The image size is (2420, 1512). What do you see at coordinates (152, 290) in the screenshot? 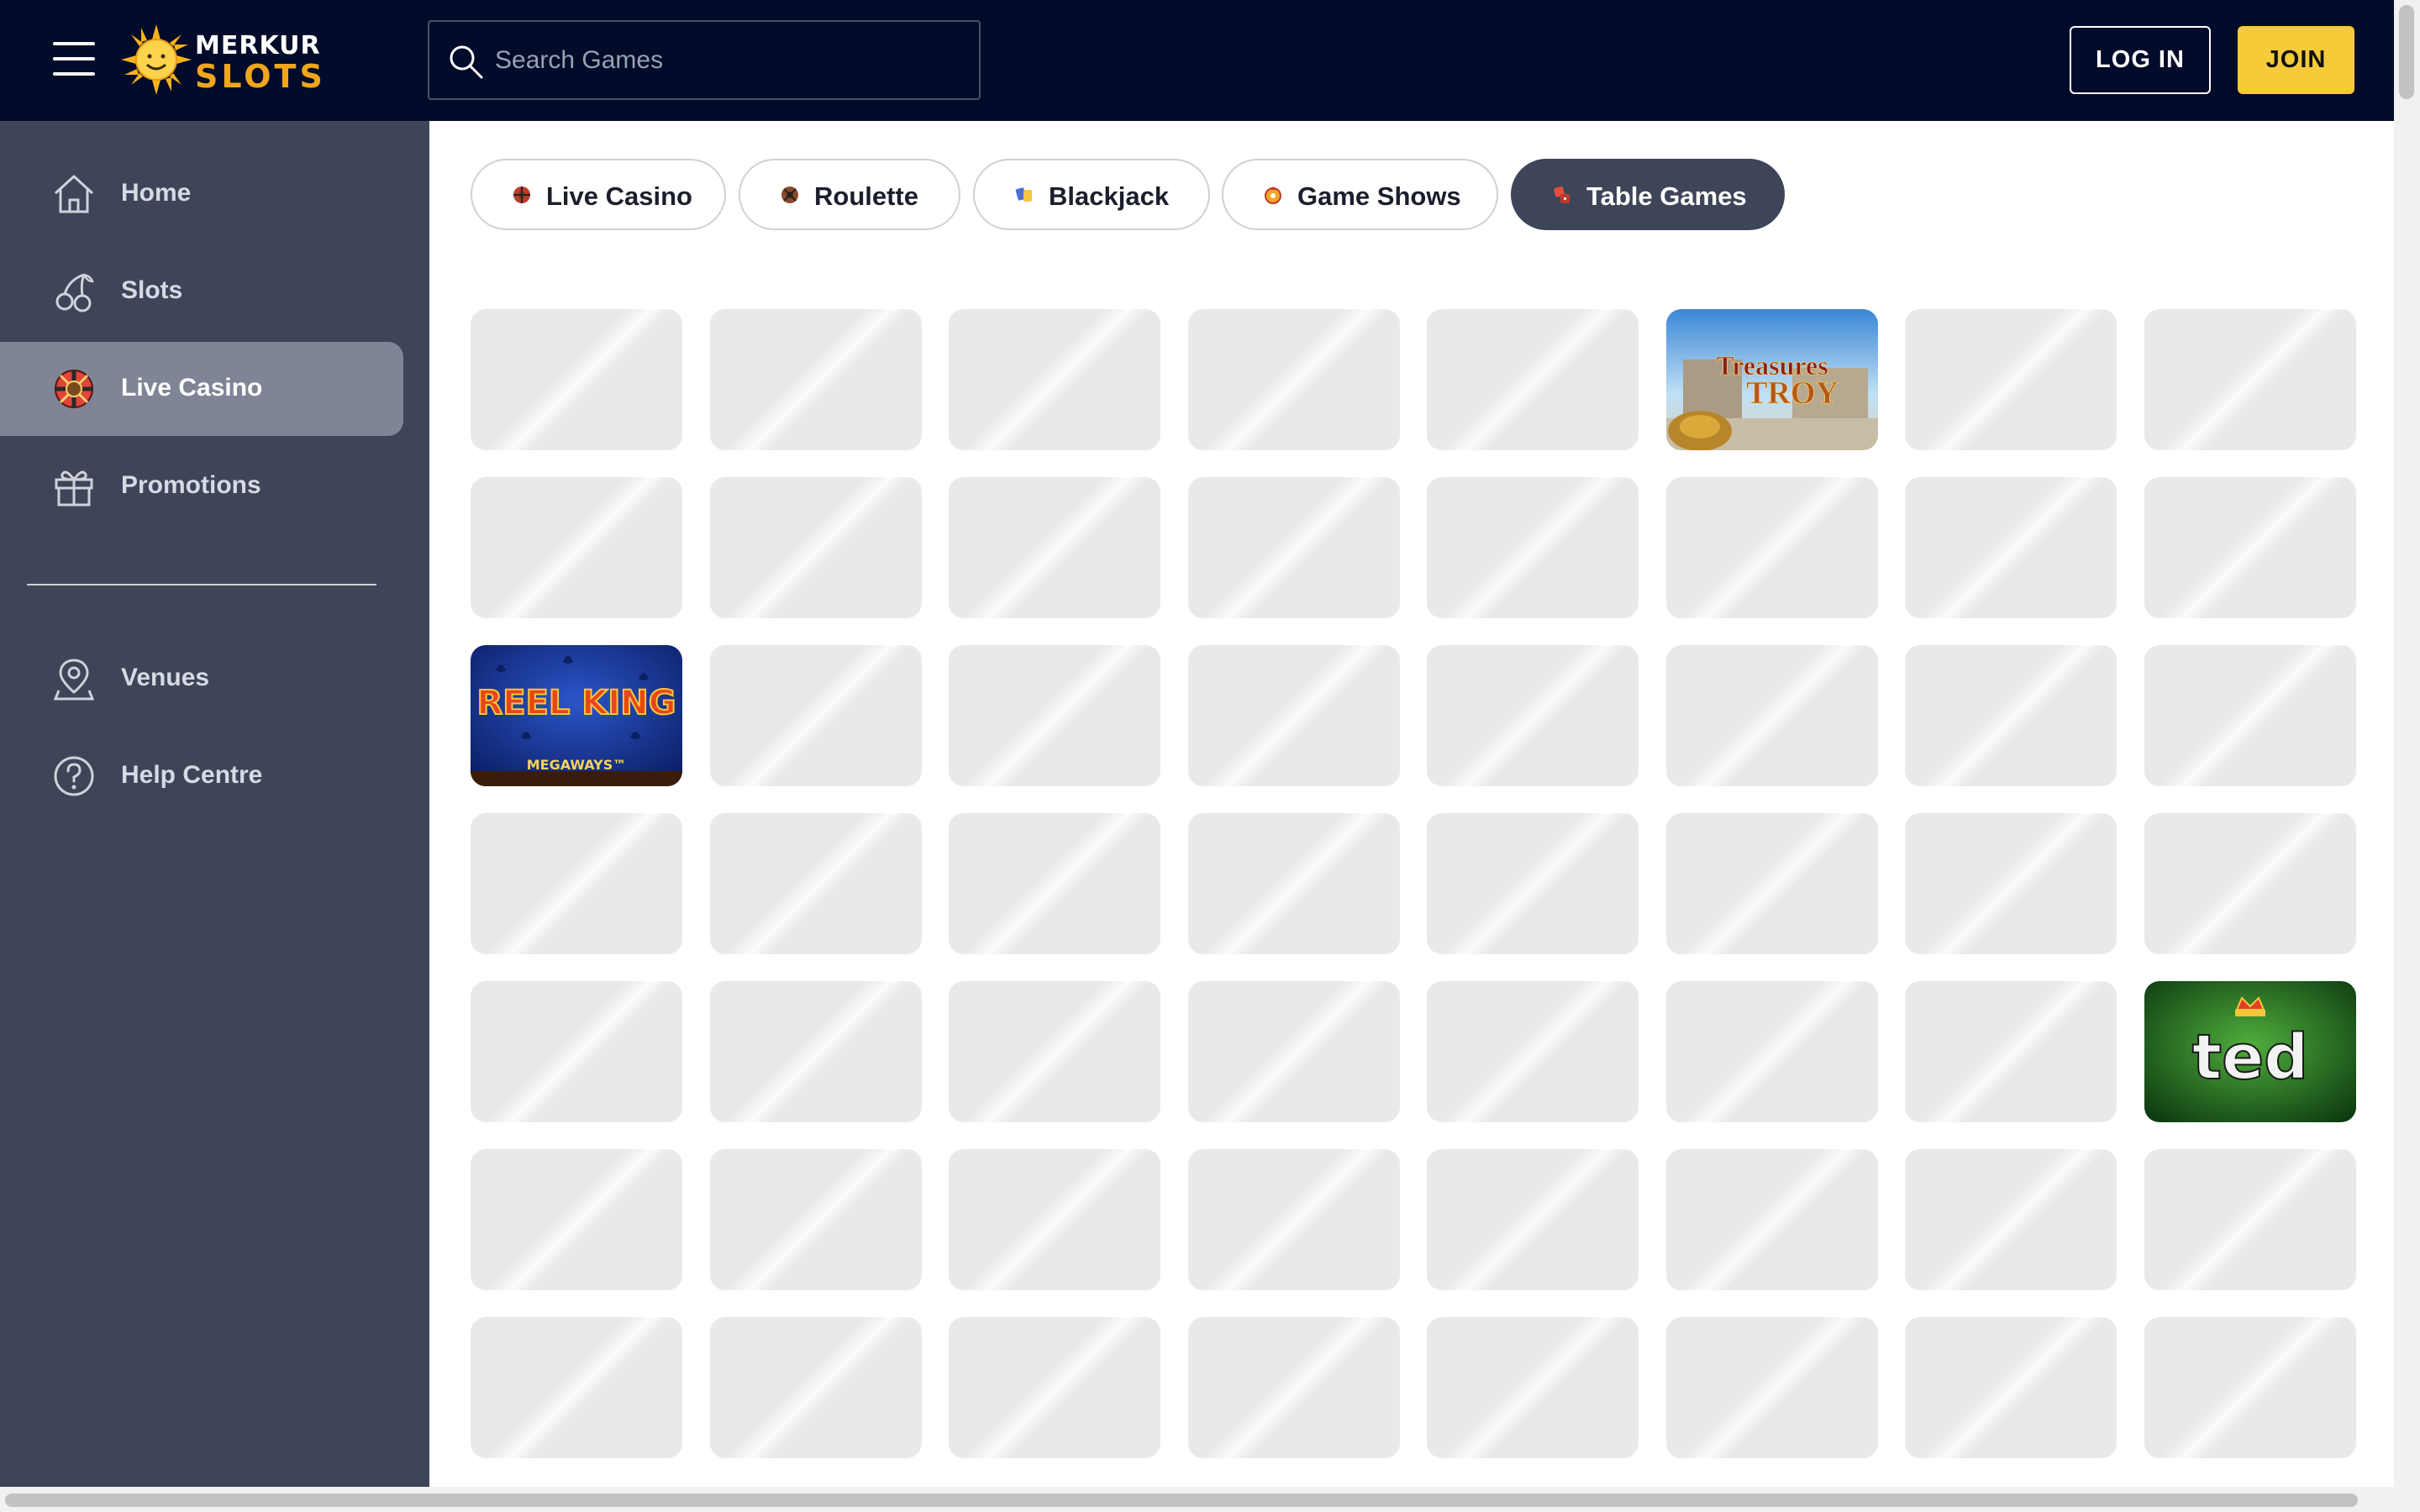
I see `sidebar-item-label: Slots` at bounding box center [152, 290].